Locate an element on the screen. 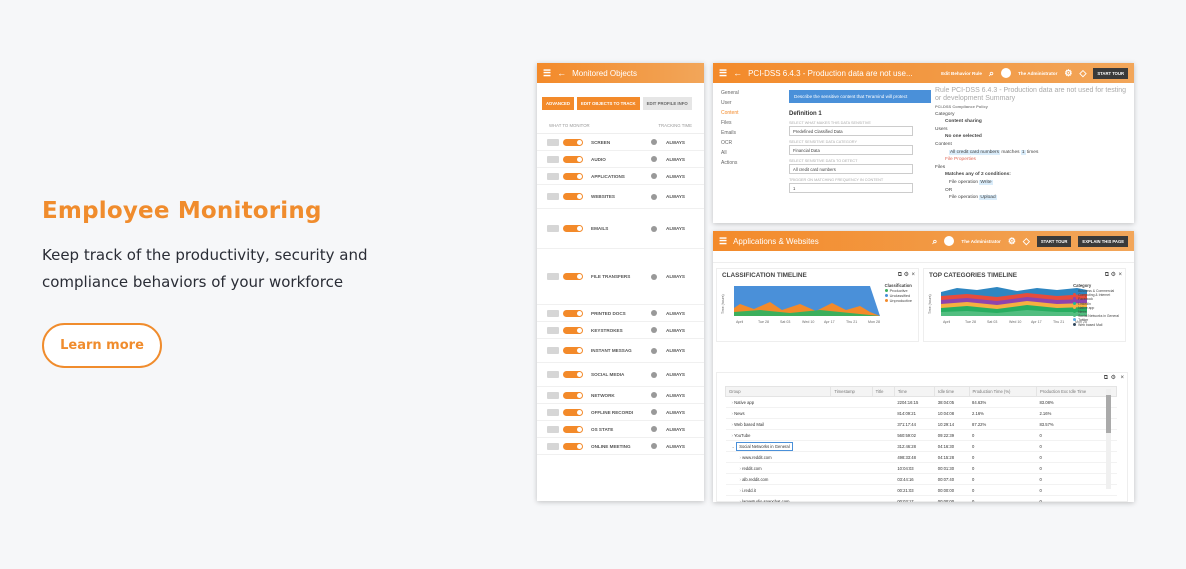 The width and height of the screenshot is (1186, 569). table-row: › YouTube 560:59:02 09:22:39 0 0 is located at coordinates (921, 435).